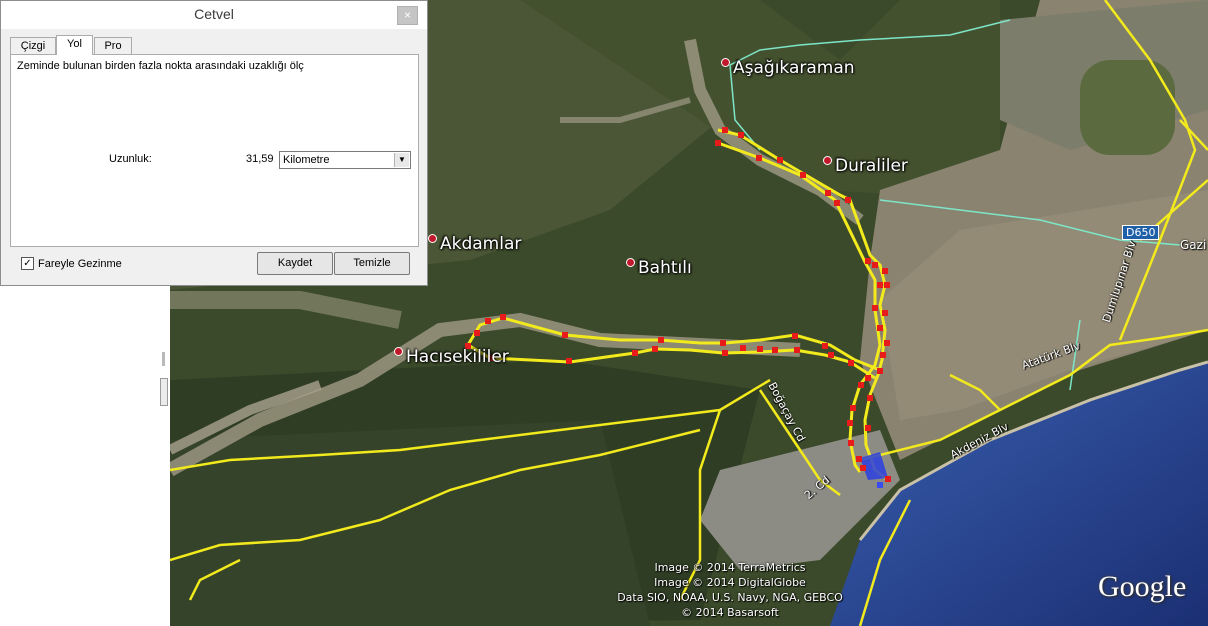  What do you see at coordinates (730, 597) in the screenshot?
I see `attribution-line: Data SIO, NOAA, U.S. Navy, NGA, GEBCO` at bounding box center [730, 597].